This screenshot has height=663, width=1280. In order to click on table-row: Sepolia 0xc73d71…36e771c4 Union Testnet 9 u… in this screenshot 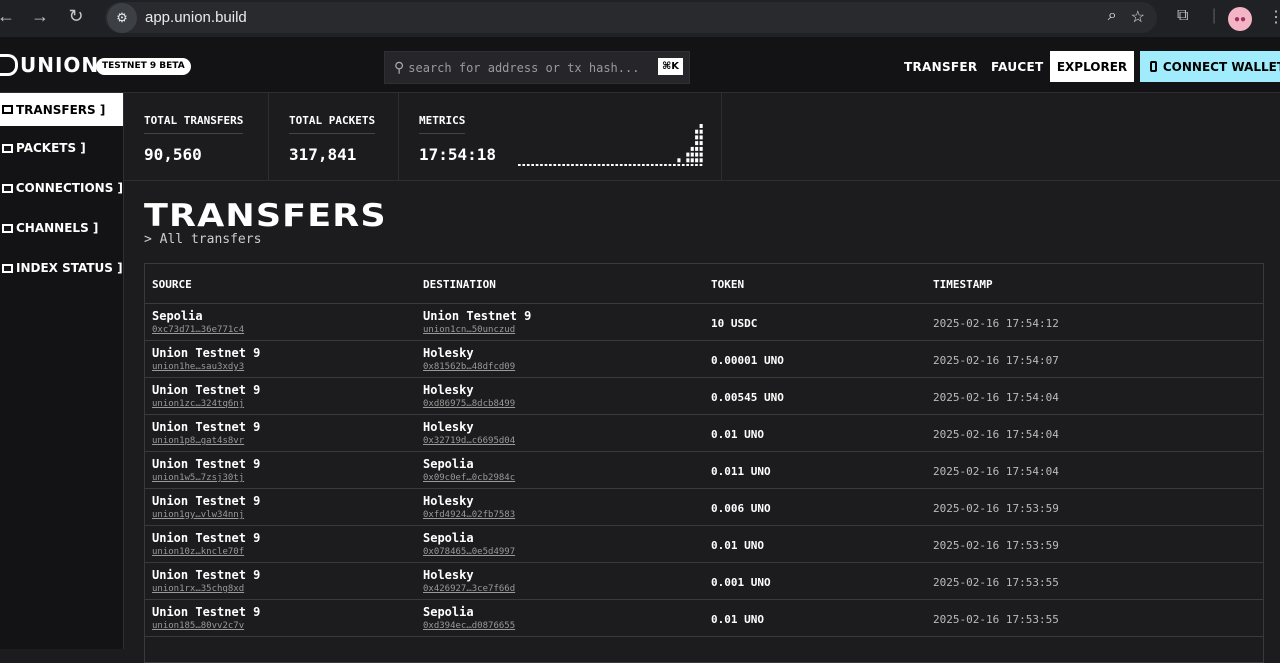, I will do `click(704, 322)`.